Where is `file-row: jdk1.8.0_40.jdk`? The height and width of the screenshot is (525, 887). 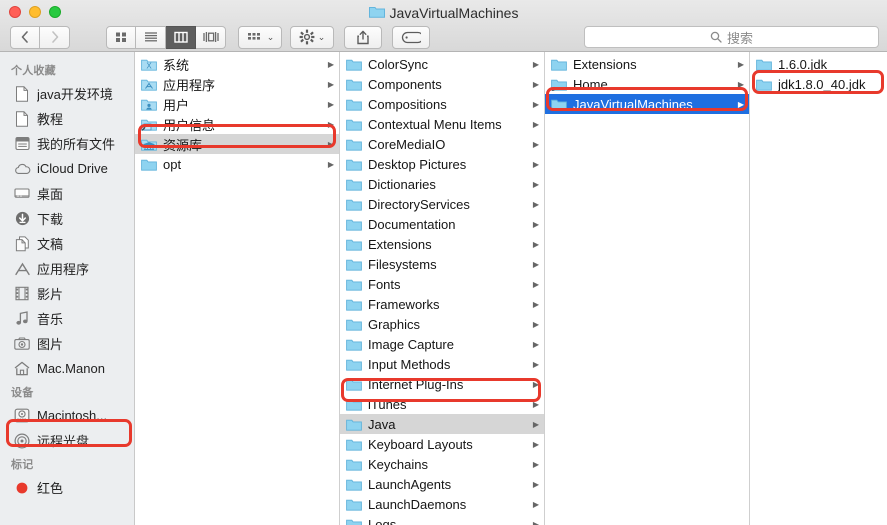
file-row: jdk1.8.0_40.jdk is located at coordinates (818, 84).